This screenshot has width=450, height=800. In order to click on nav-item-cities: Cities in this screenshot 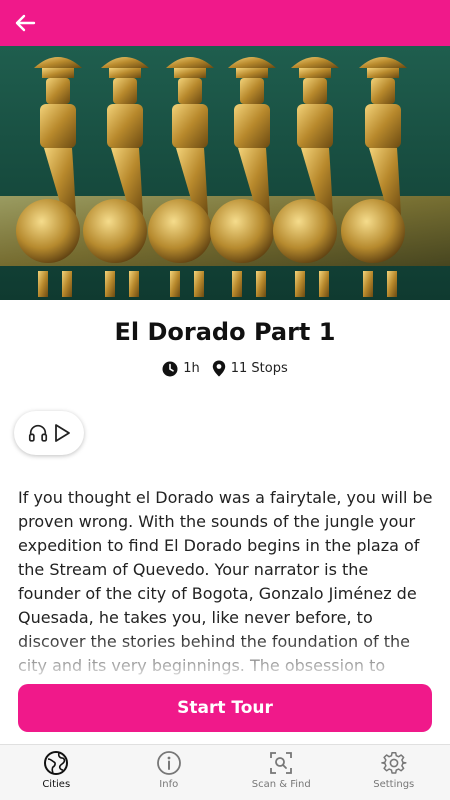, I will do `click(56, 772)`.